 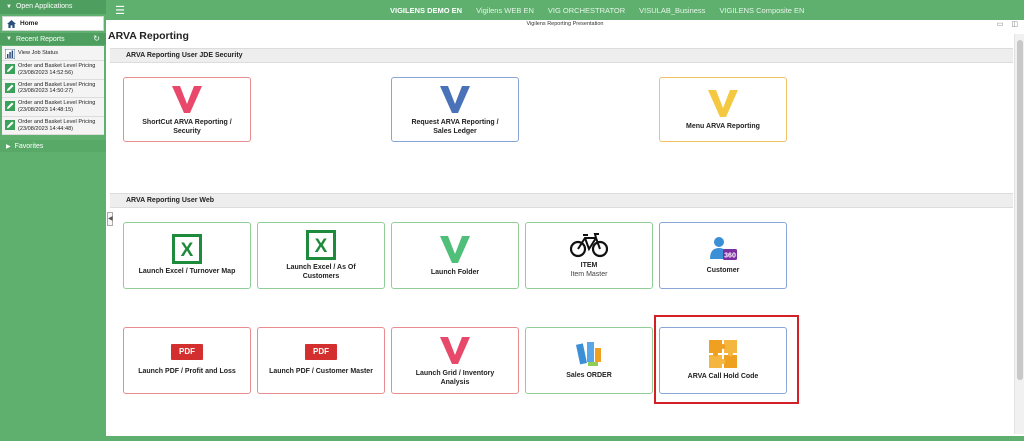 I want to click on home-icon, so click(x=11, y=23).